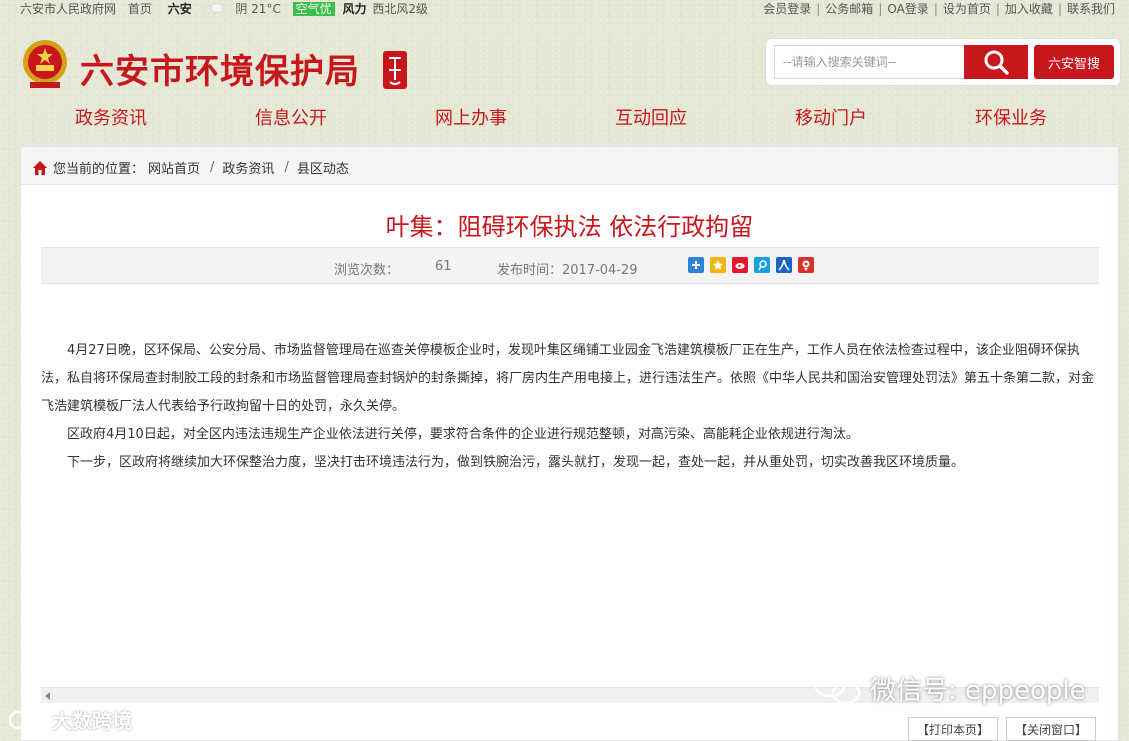  Describe the element at coordinates (696, 265) in the screenshot. I see `share-more-icon` at that location.